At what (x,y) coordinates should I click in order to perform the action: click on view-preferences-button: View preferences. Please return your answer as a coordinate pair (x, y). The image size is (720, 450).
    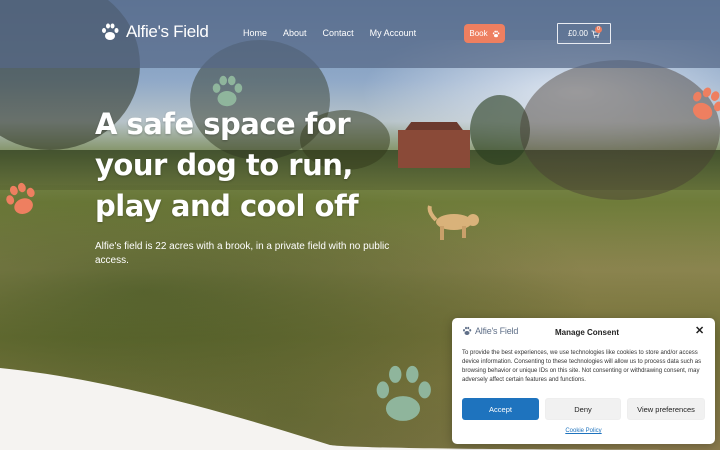
    Looking at the image, I should click on (666, 409).